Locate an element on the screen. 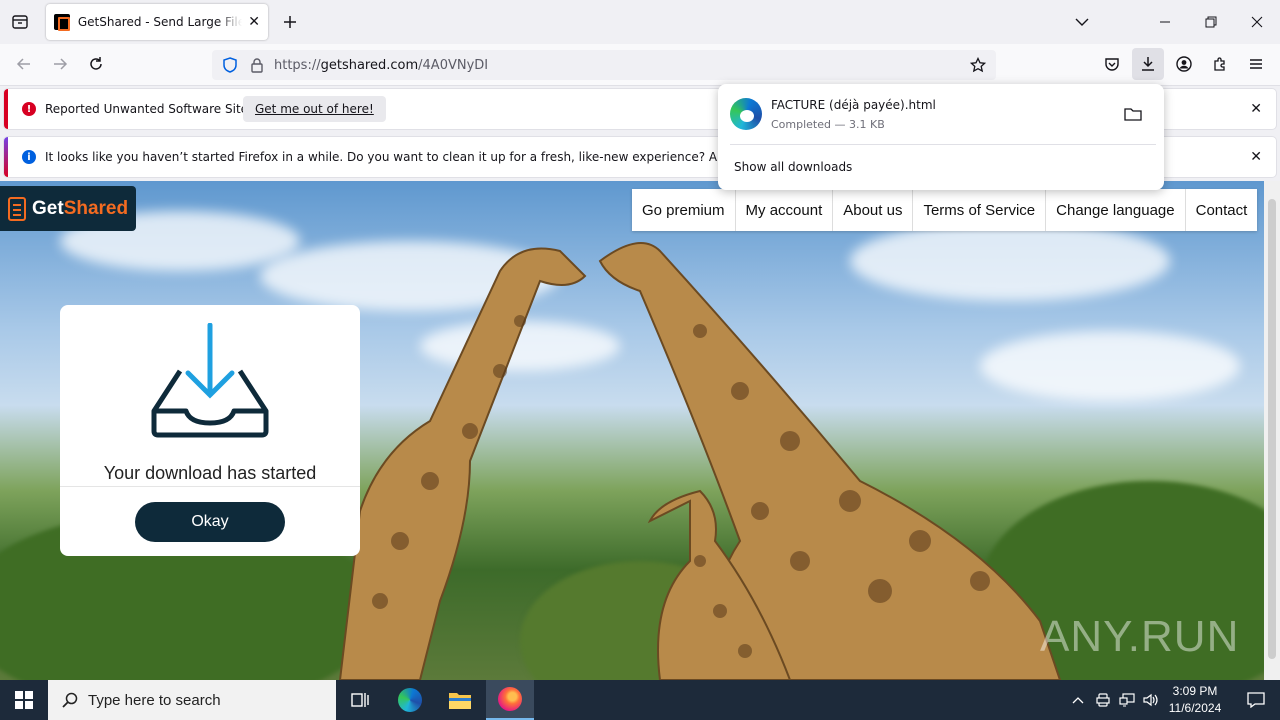 Image resolution: width=1280 pixels, height=720 pixels. volume-icon is located at coordinates (1150, 700).